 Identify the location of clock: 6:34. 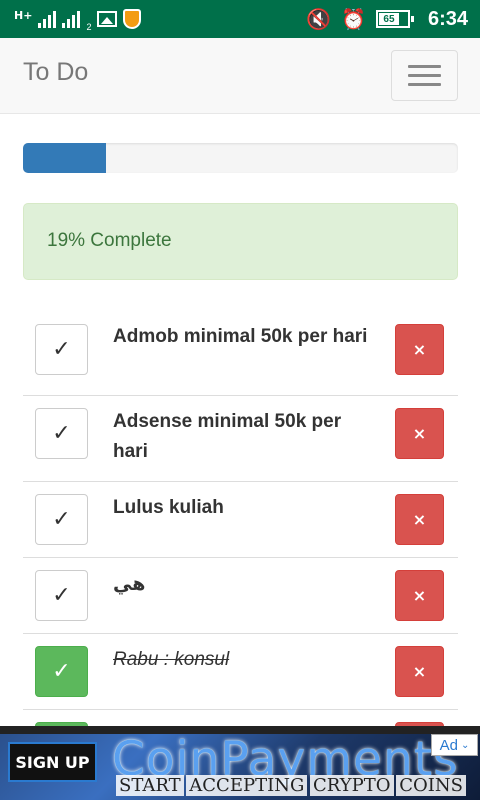
(447, 18).